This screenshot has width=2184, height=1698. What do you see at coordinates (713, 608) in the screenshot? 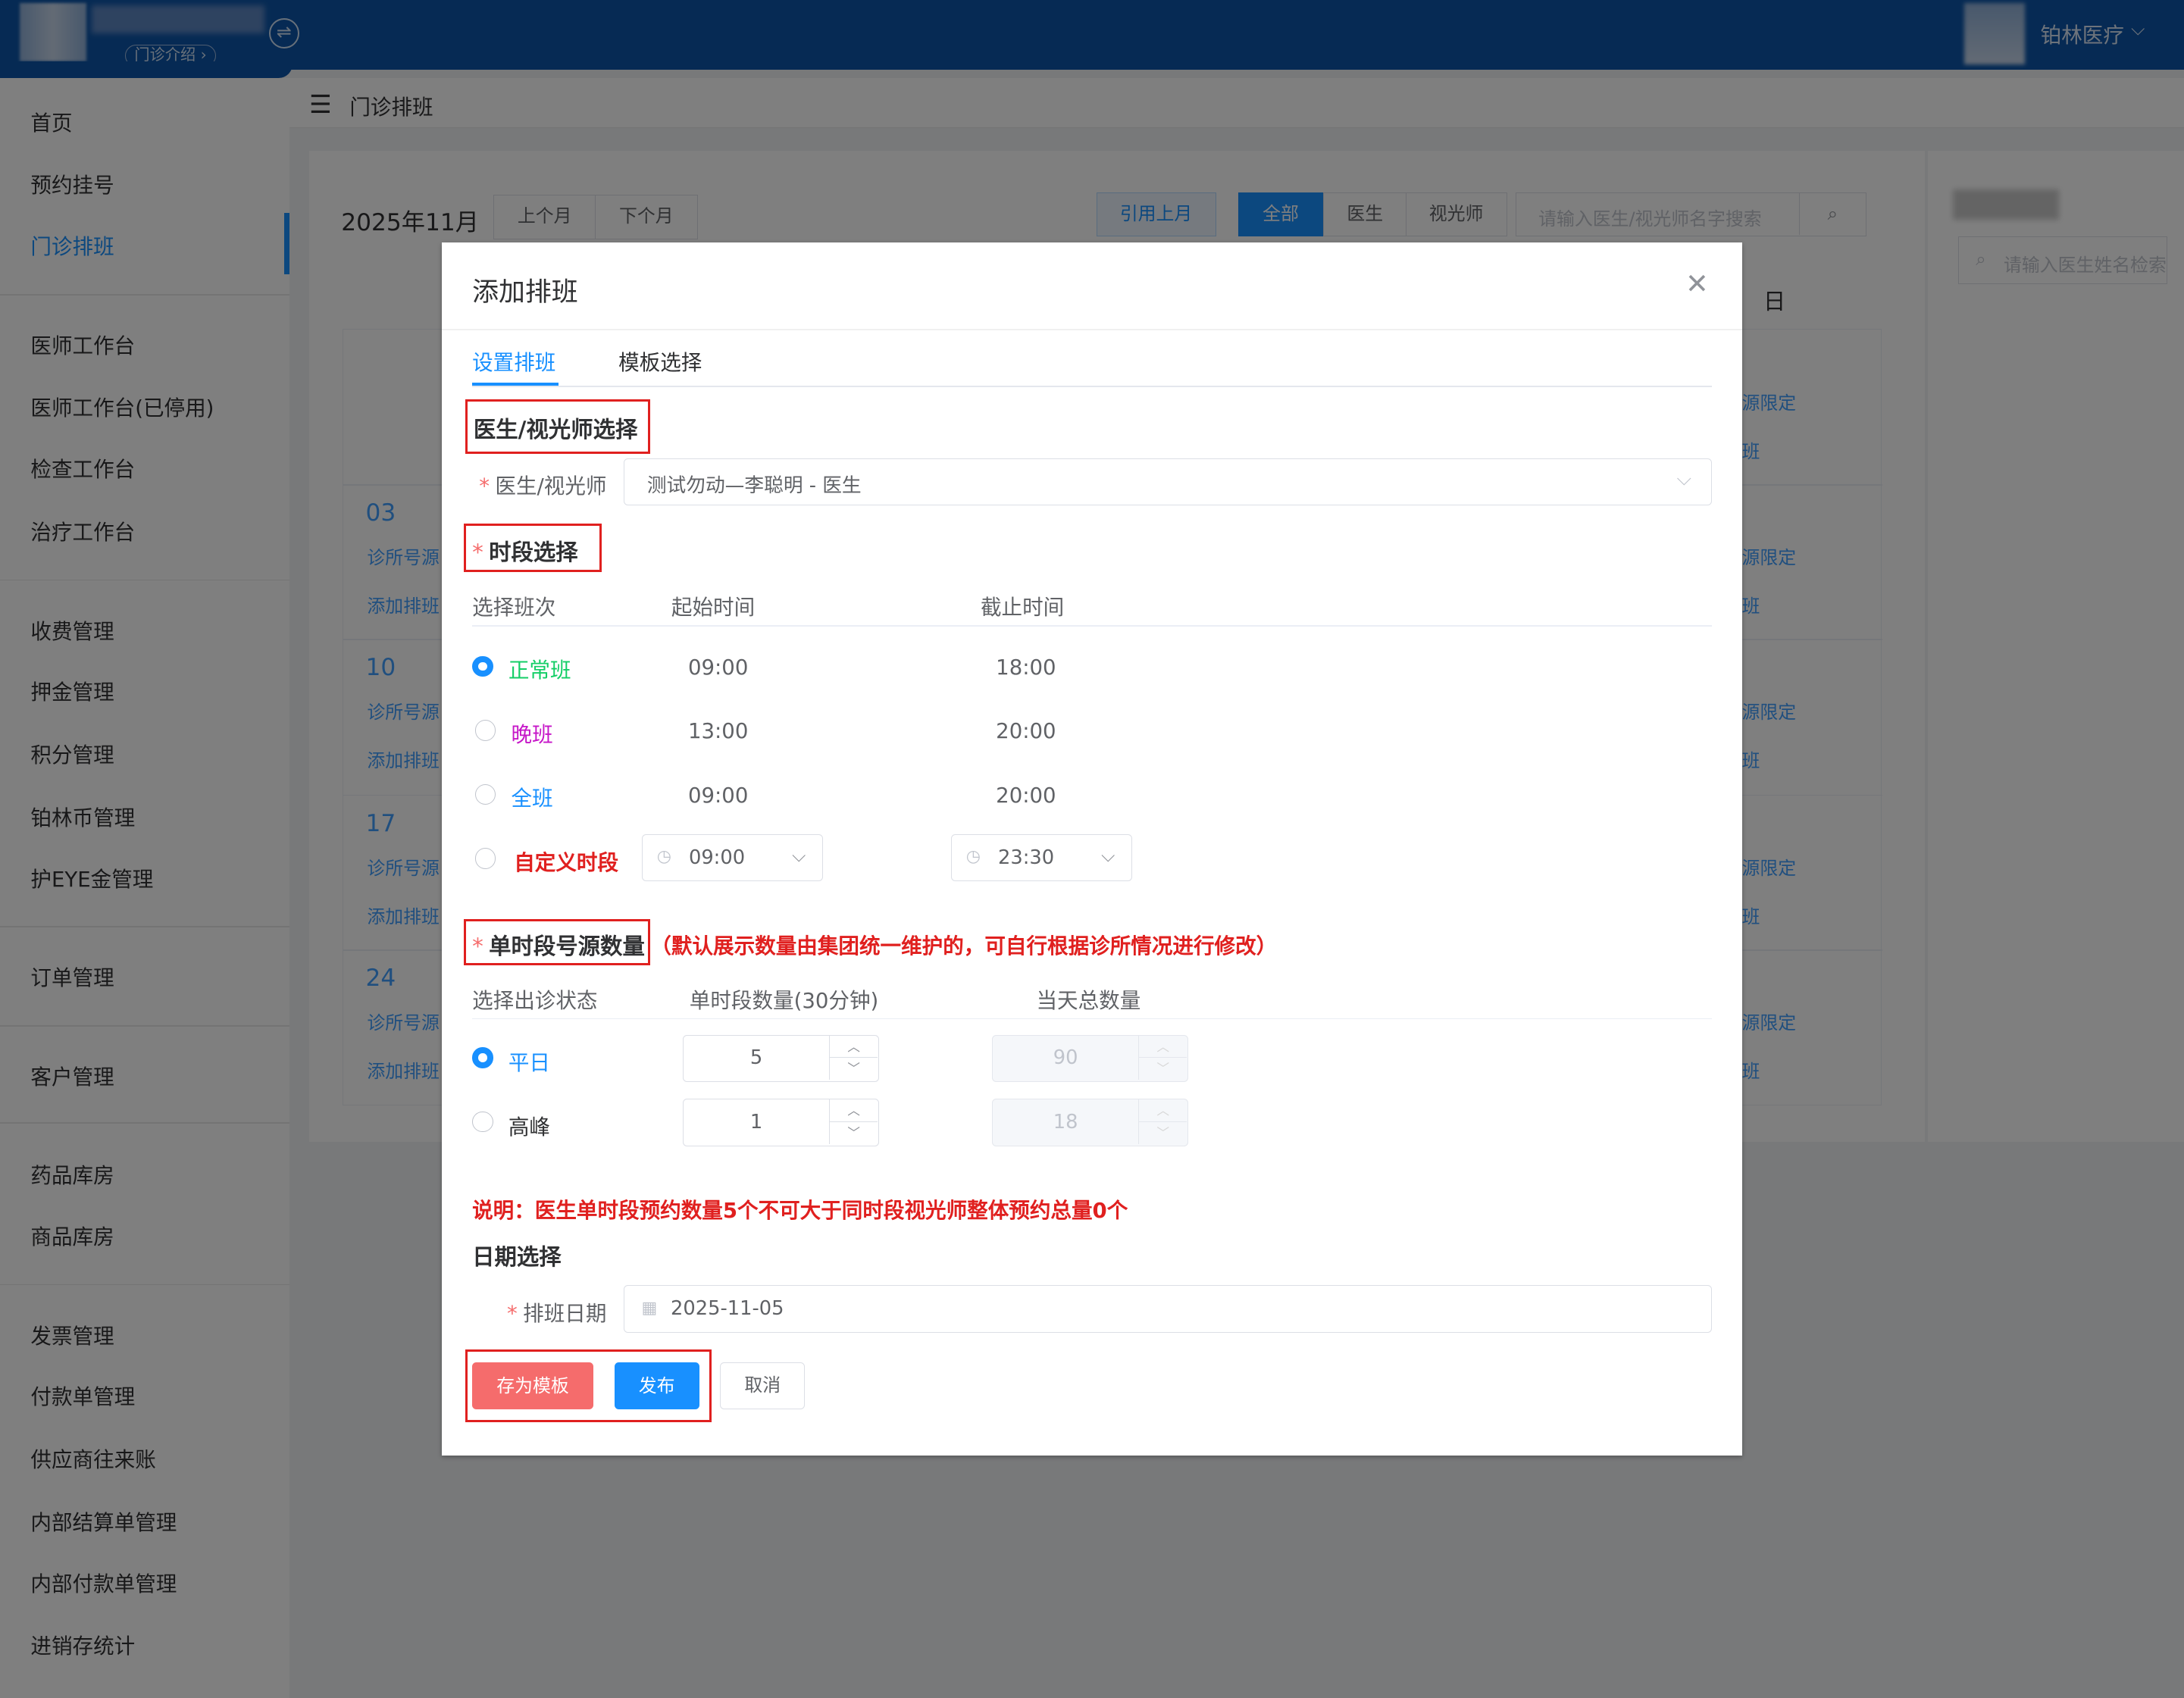
I see `col-start-time: 起始时间` at bounding box center [713, 608].